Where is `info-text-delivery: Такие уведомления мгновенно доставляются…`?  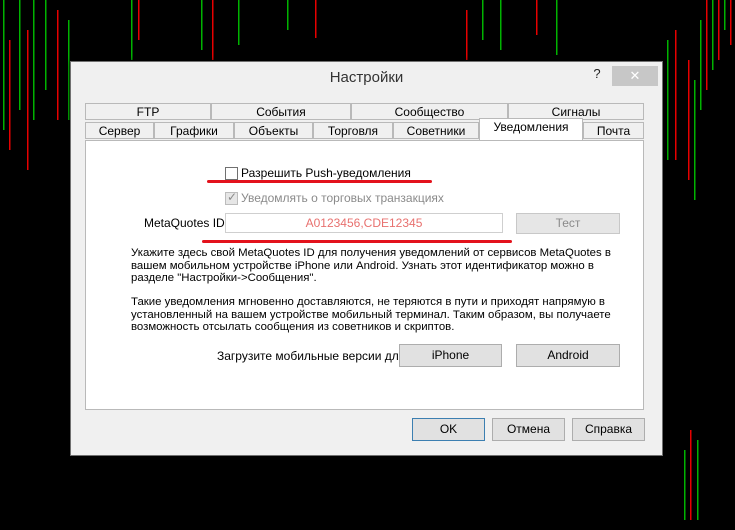 info-text-delivery: Такие уведомления мгновенно доставляются… is located at coordinates (371, 314).